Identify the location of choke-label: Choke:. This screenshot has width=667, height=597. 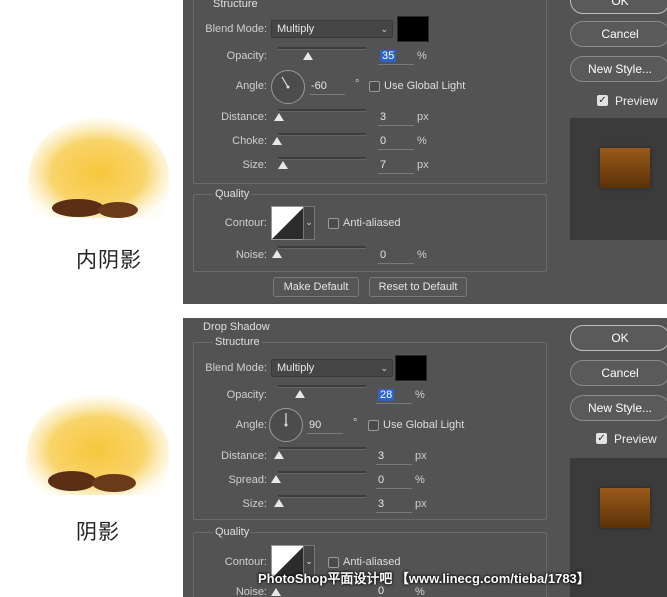
(249, 141).